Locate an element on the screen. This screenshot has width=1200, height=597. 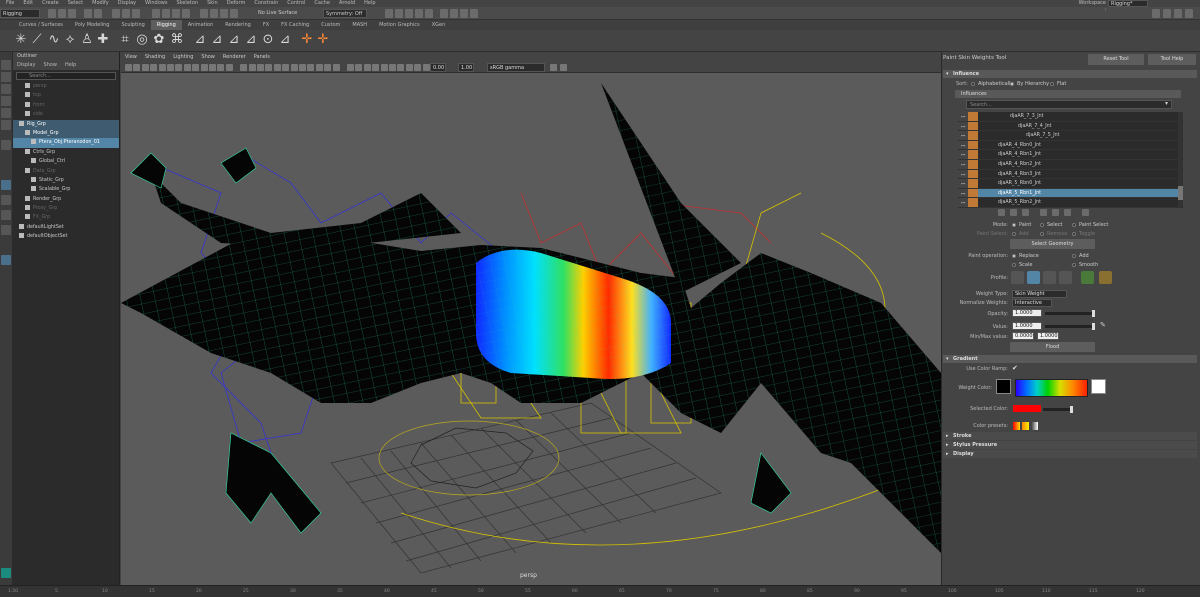
paint-op-scale-radio: Scale is located at coordinates (1022, 265).